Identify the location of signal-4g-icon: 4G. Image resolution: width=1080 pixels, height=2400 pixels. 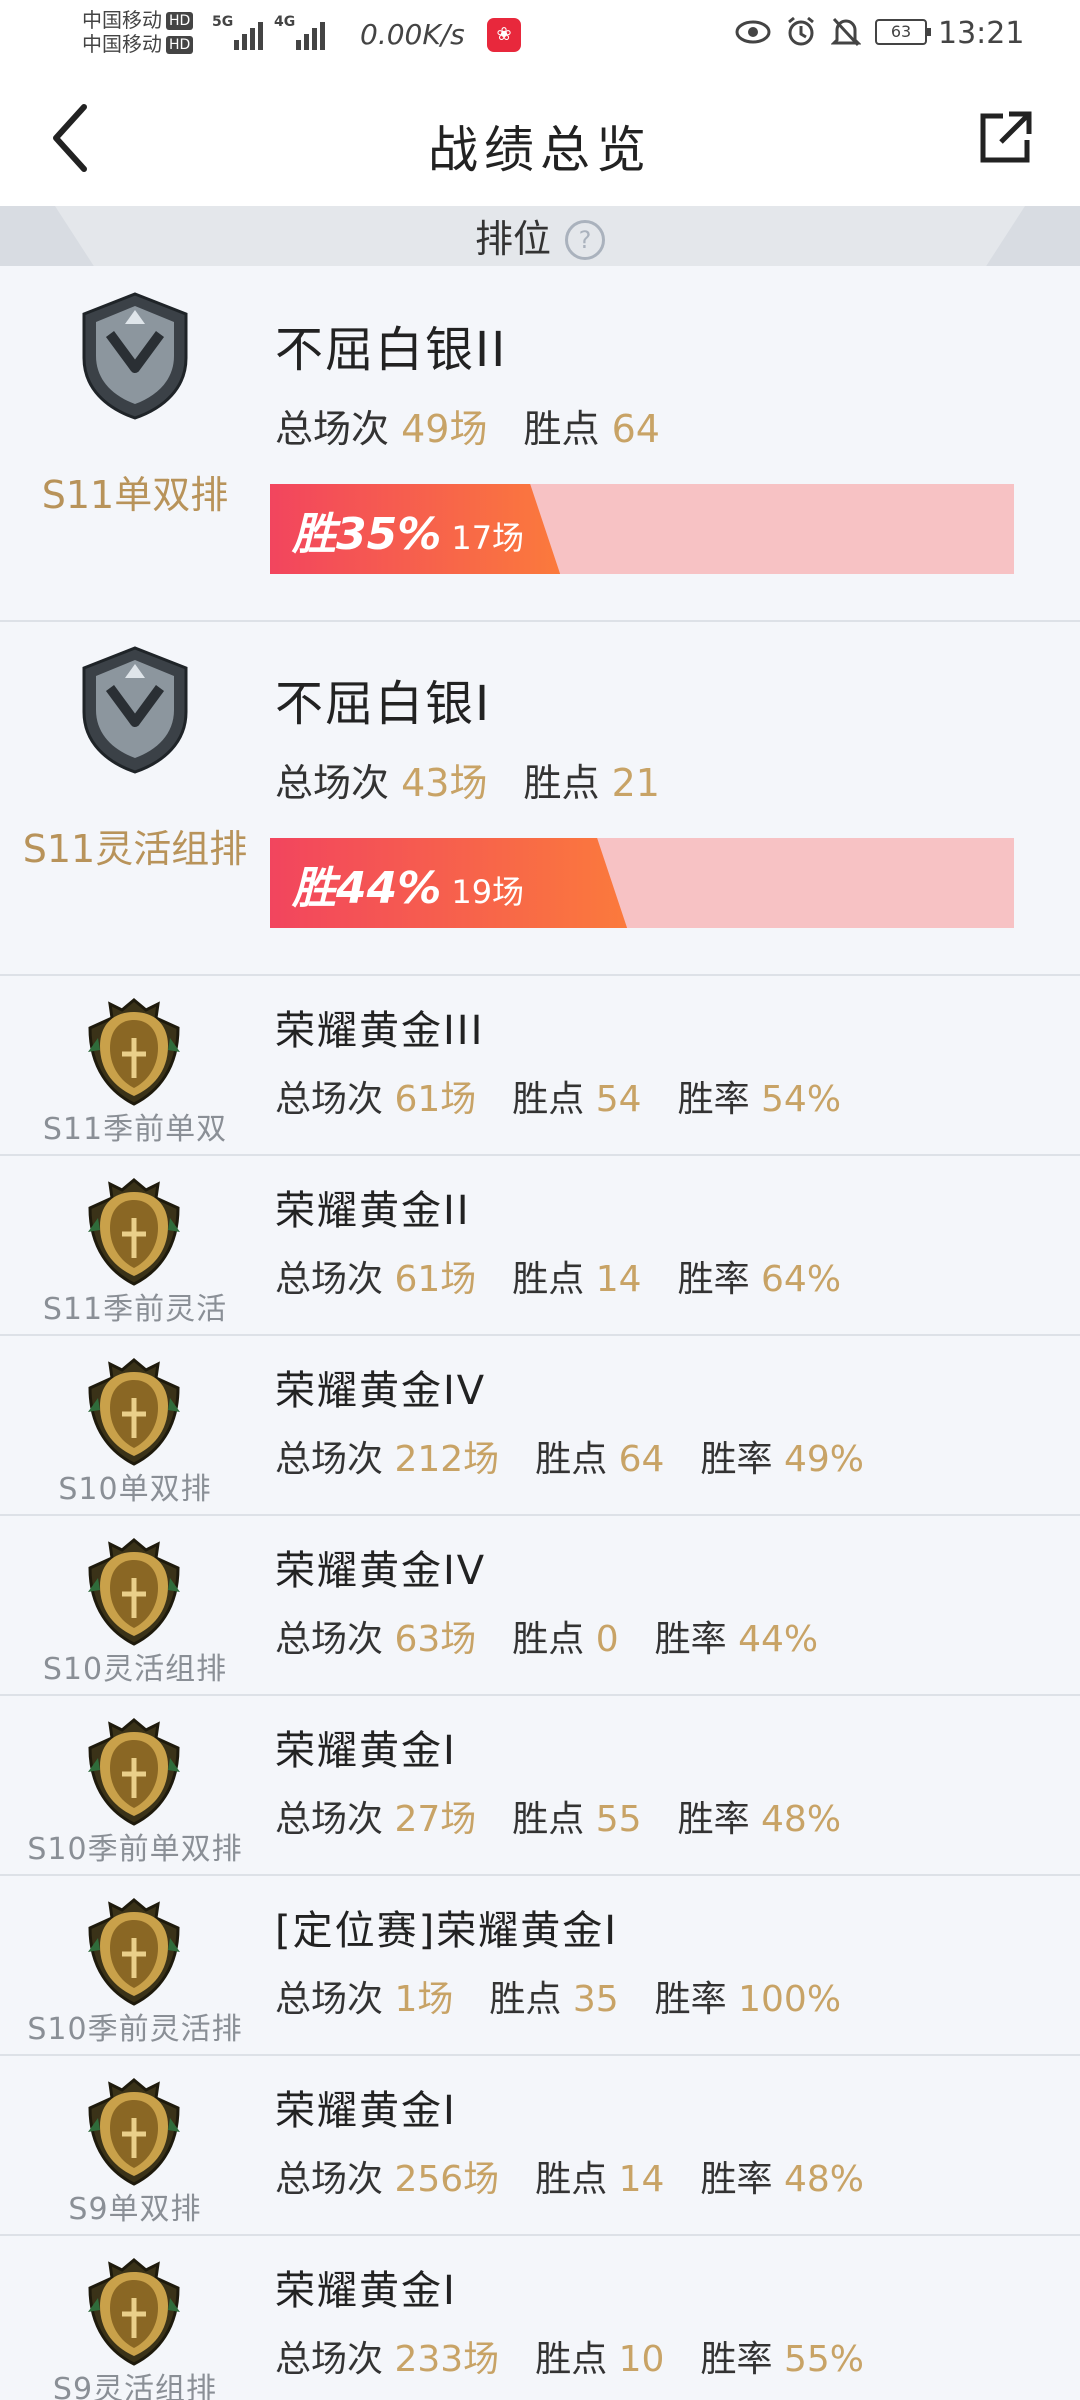
(299, 32).